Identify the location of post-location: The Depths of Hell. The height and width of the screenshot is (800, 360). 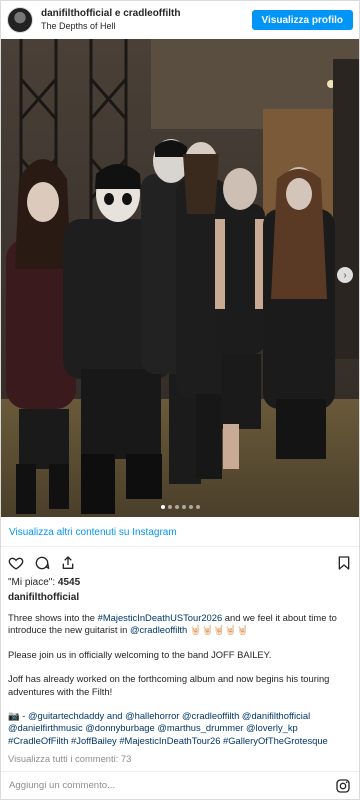
(146, 26).